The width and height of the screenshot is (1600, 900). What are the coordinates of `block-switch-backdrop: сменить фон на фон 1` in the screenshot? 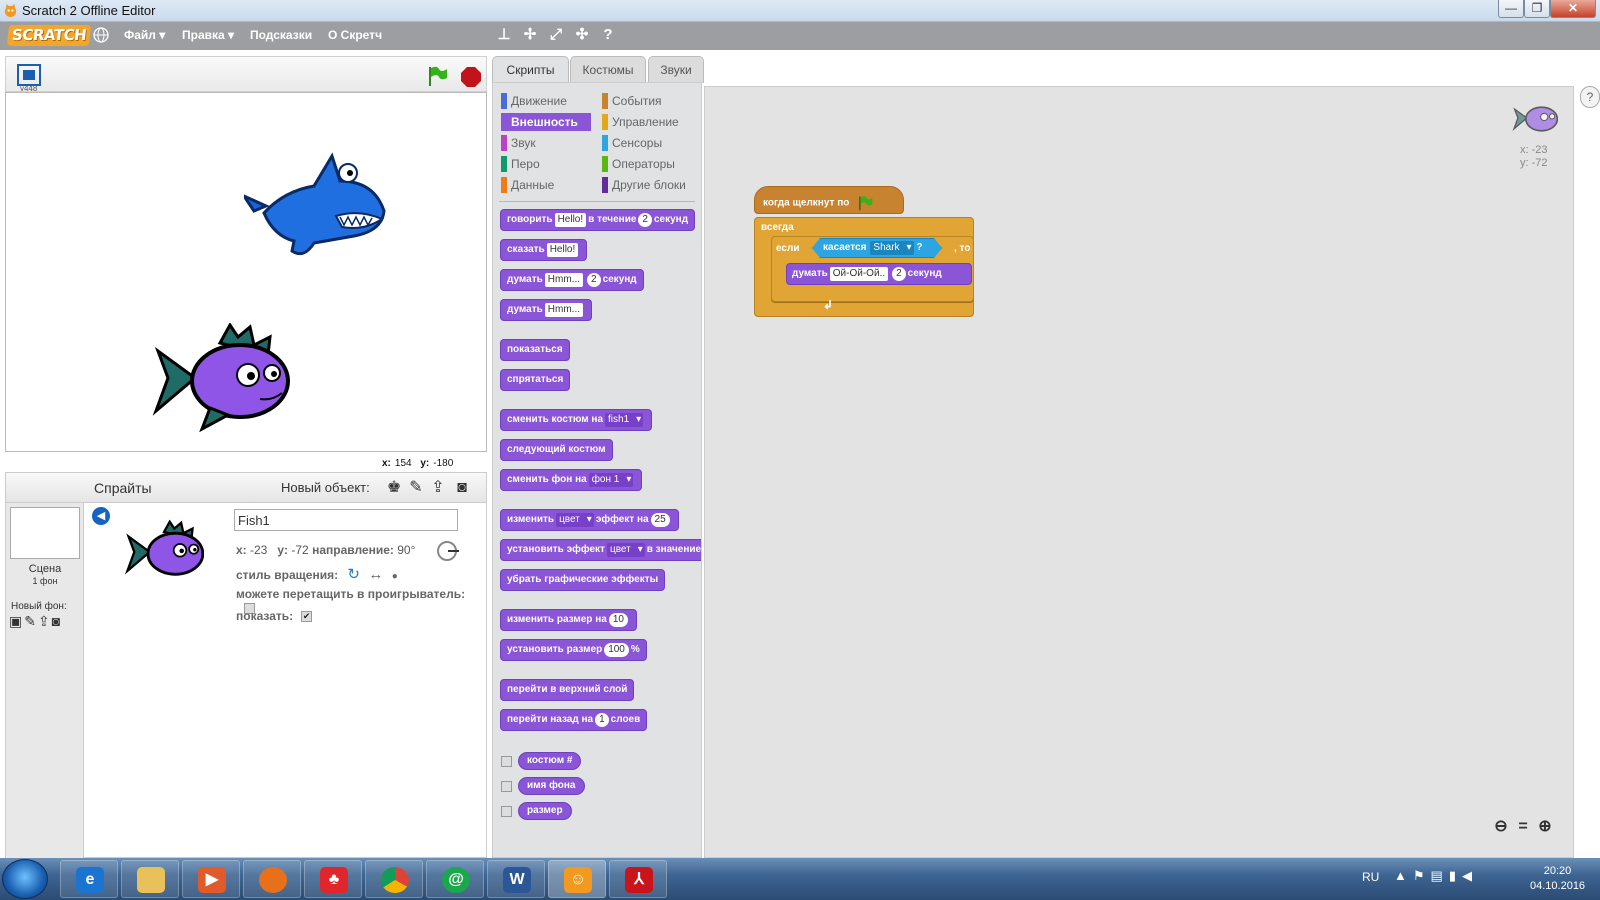 It's located at (571, 480).